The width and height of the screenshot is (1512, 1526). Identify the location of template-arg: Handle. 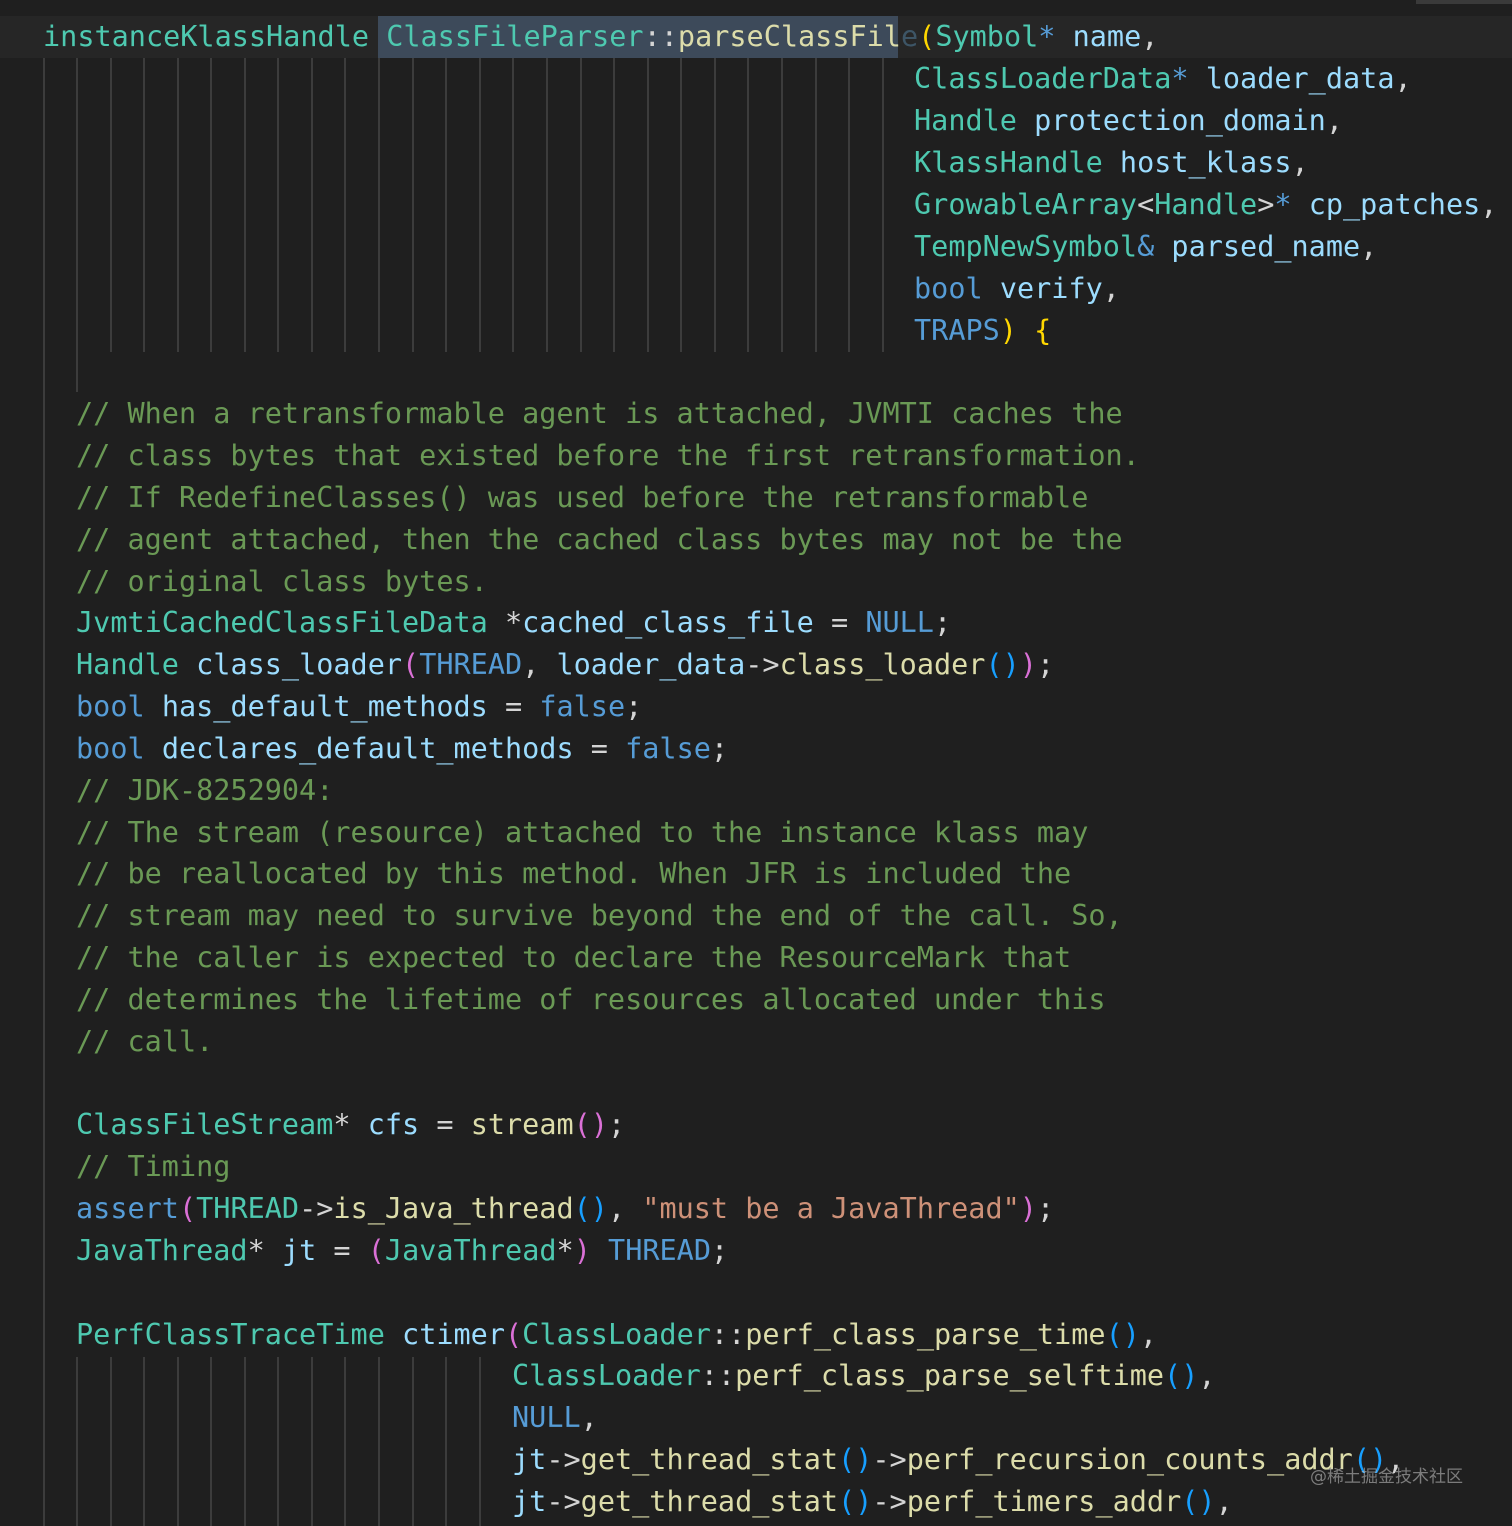
(1206, 204).